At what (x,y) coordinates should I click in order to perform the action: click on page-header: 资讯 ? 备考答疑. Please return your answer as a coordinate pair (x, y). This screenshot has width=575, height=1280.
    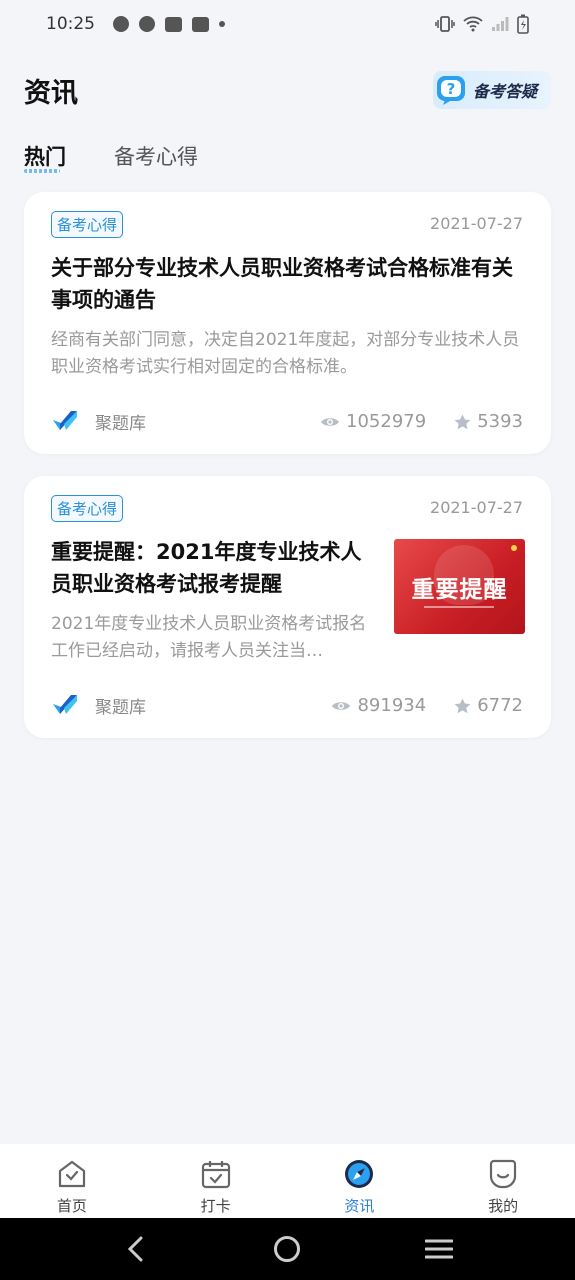
    Looking at the image, I should click on (287, 90).